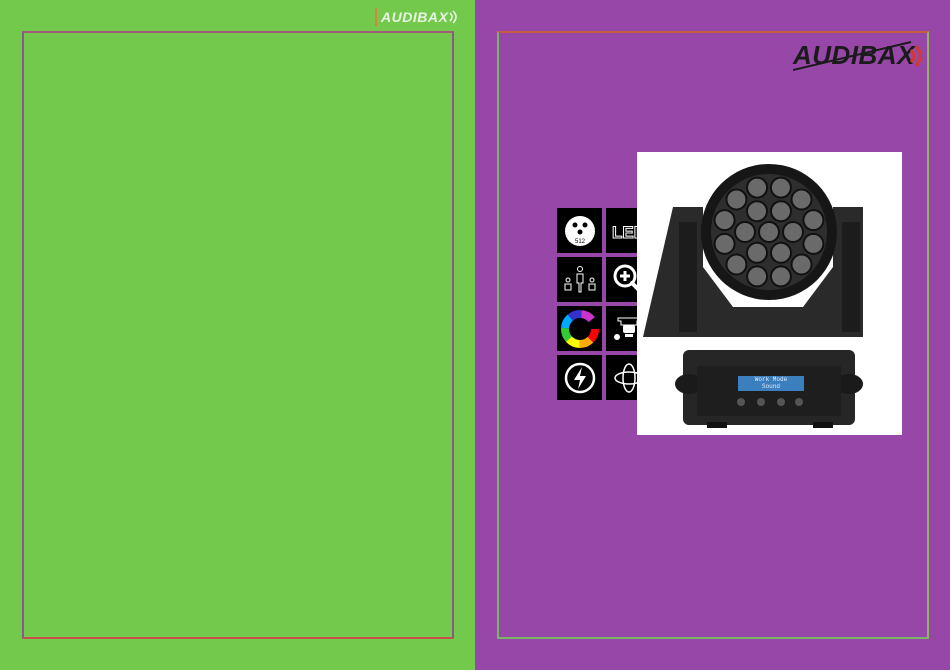  I want to click on people-icon, so click(579, 279).